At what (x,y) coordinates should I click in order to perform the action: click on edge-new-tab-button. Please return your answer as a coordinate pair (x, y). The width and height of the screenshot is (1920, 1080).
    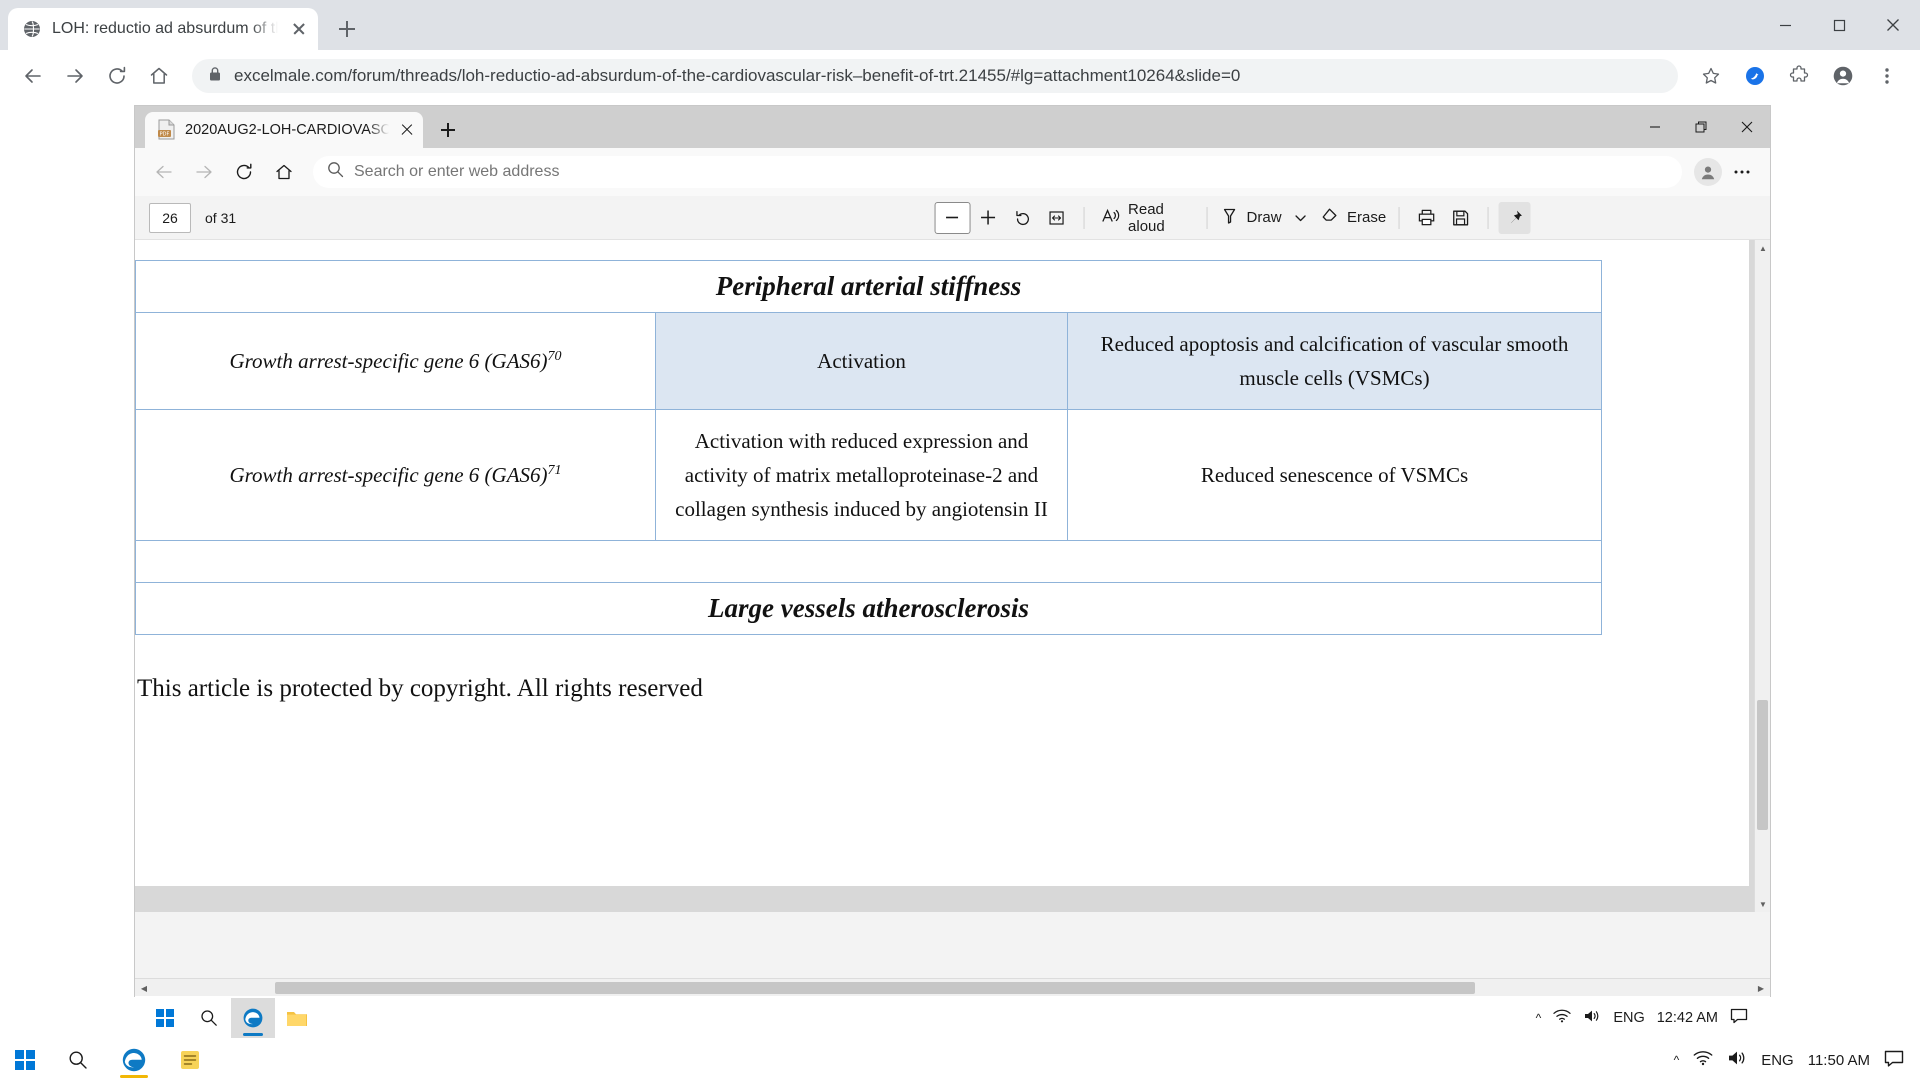
    Looking at the image, I should click on (448, 130).